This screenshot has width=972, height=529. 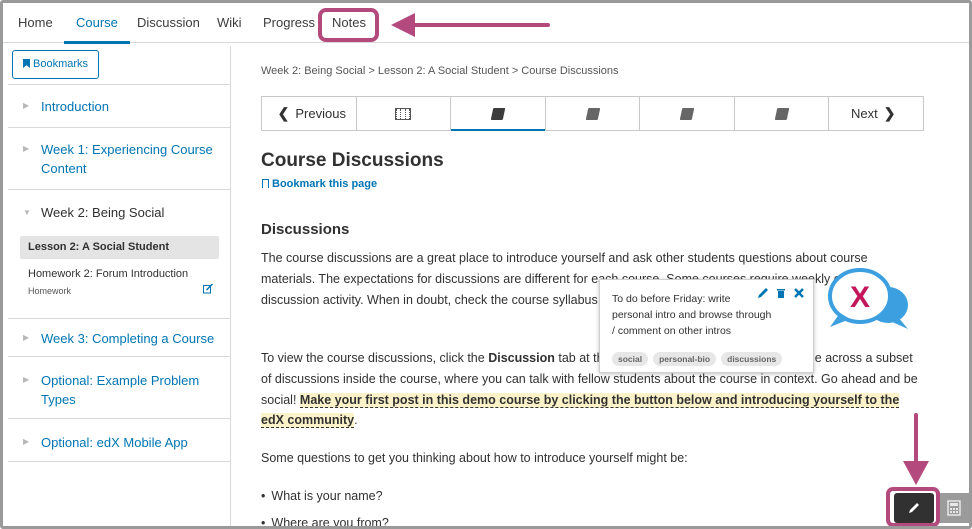 I want to click on page-title: Course Discussions, so click(x=352, y=160).